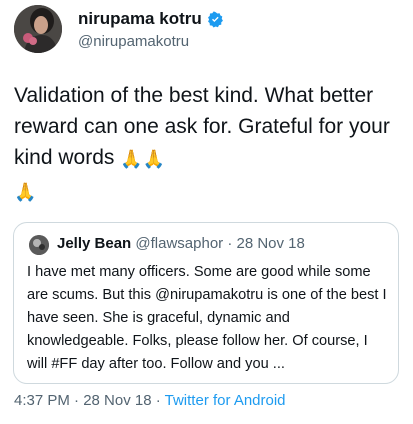 This screenshot has width=413, height=424. What do you see at coordinates (225, 400) in the screenshot?
I see `tweet-source-link: Twitter for Android` at bounding box center [225, 400].